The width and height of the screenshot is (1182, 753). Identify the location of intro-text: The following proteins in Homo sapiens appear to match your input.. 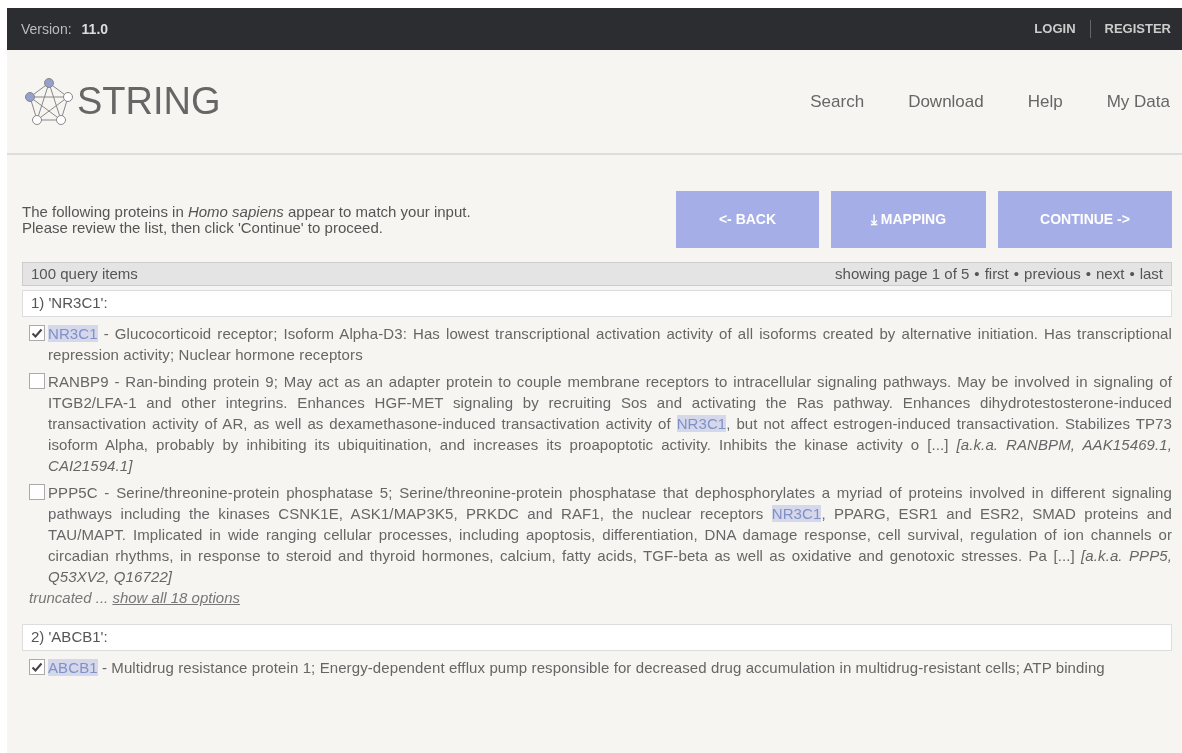
(247, 211).